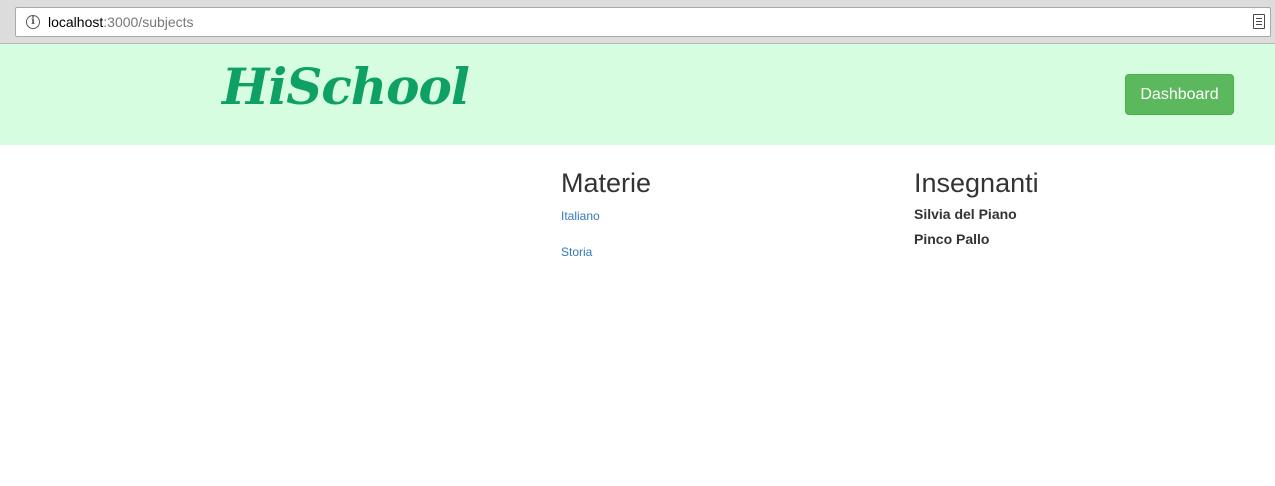 This screenshot has height=486, width=1275. I want to click on subject-link-italiano: Italiano, so click(606, 216).